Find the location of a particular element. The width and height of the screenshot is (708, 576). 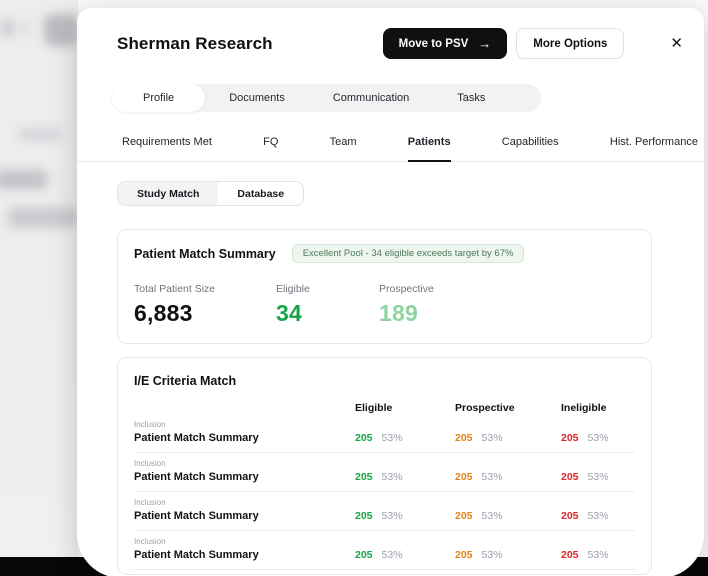

criteria-table-header: Eligible Prospective Ineligible is located at coordinates (384, 408).